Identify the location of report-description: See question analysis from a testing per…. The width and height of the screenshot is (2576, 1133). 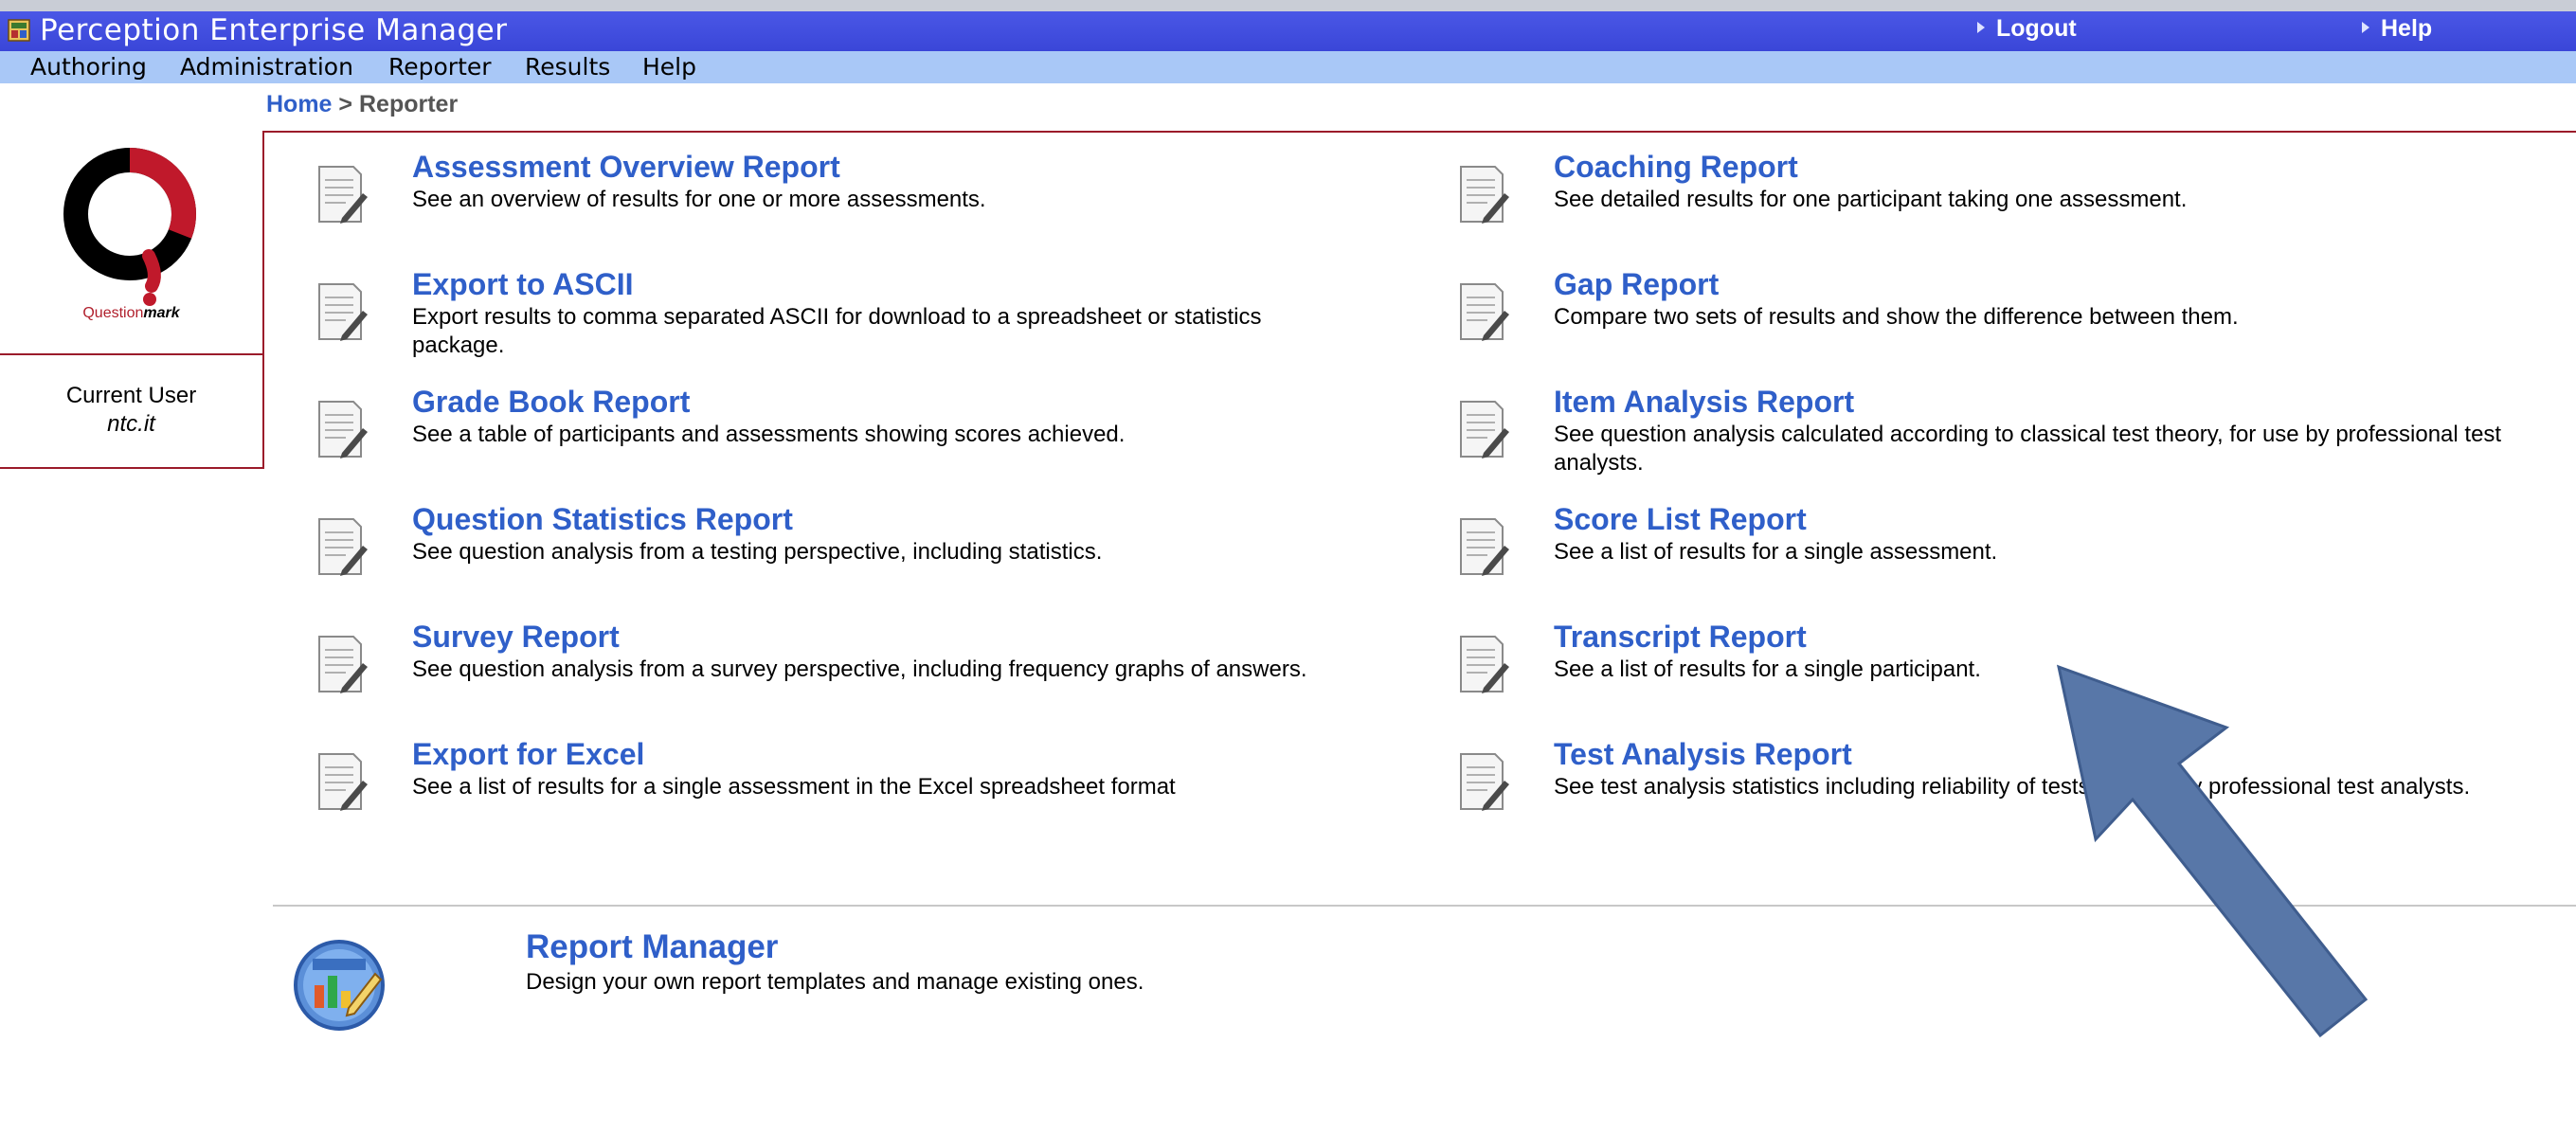
(757, 552).